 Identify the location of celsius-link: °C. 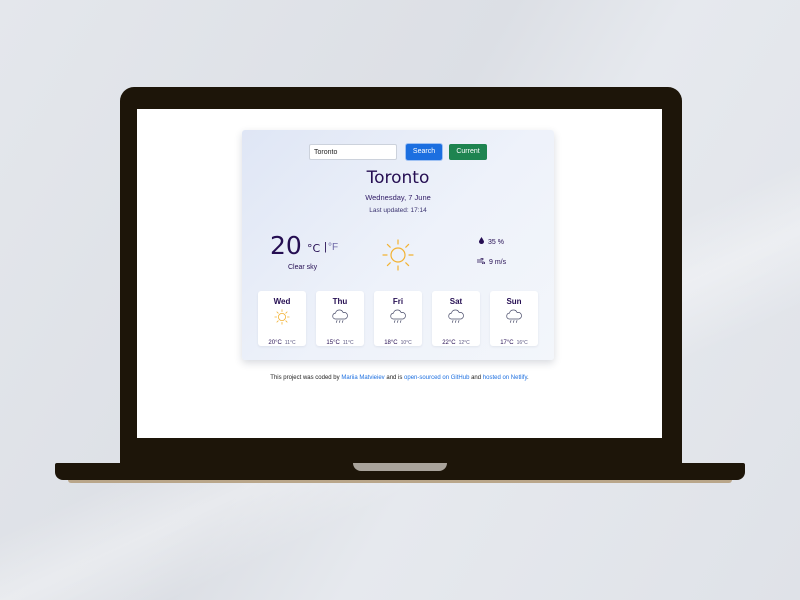
(313, 248).